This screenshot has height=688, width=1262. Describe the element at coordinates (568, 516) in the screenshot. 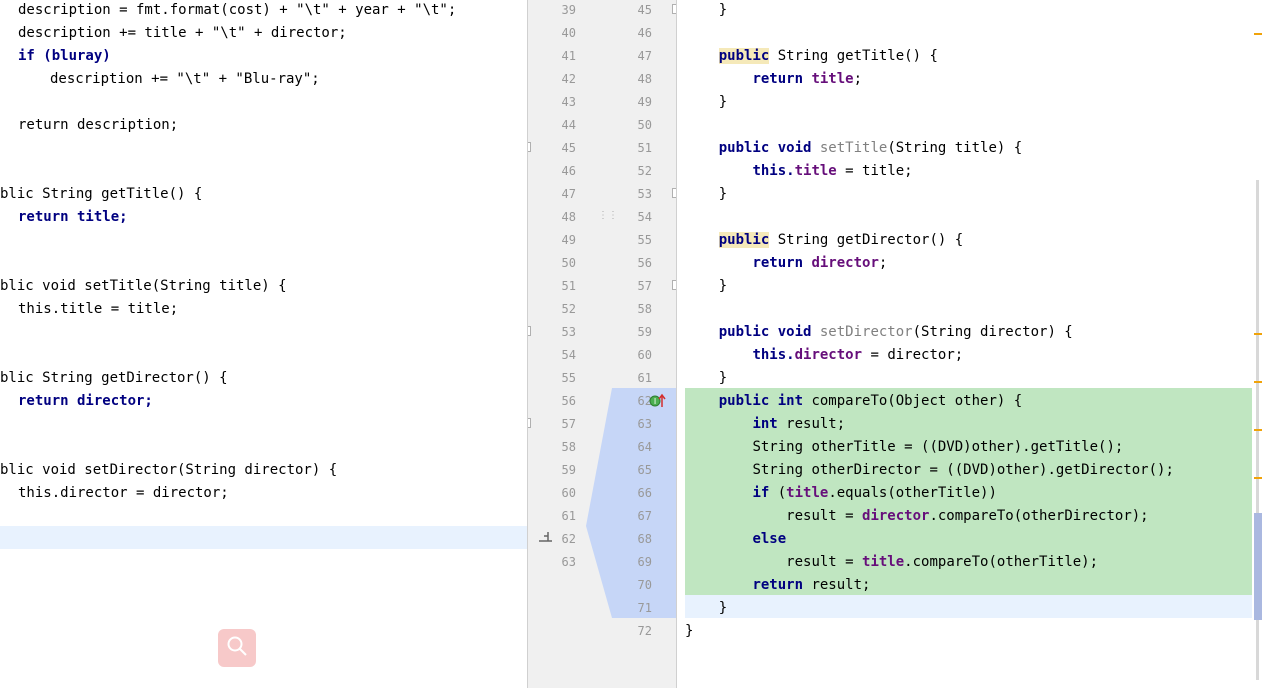

I see `left-line-number: 61` at that location.